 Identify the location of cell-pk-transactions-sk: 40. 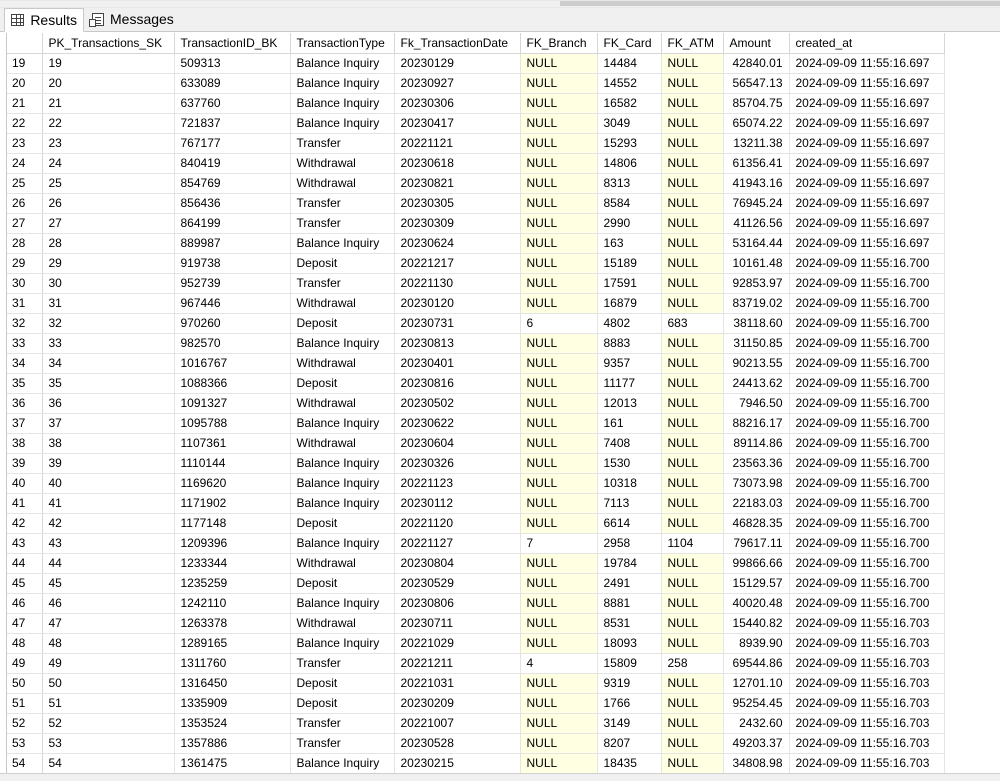
(108, 483).